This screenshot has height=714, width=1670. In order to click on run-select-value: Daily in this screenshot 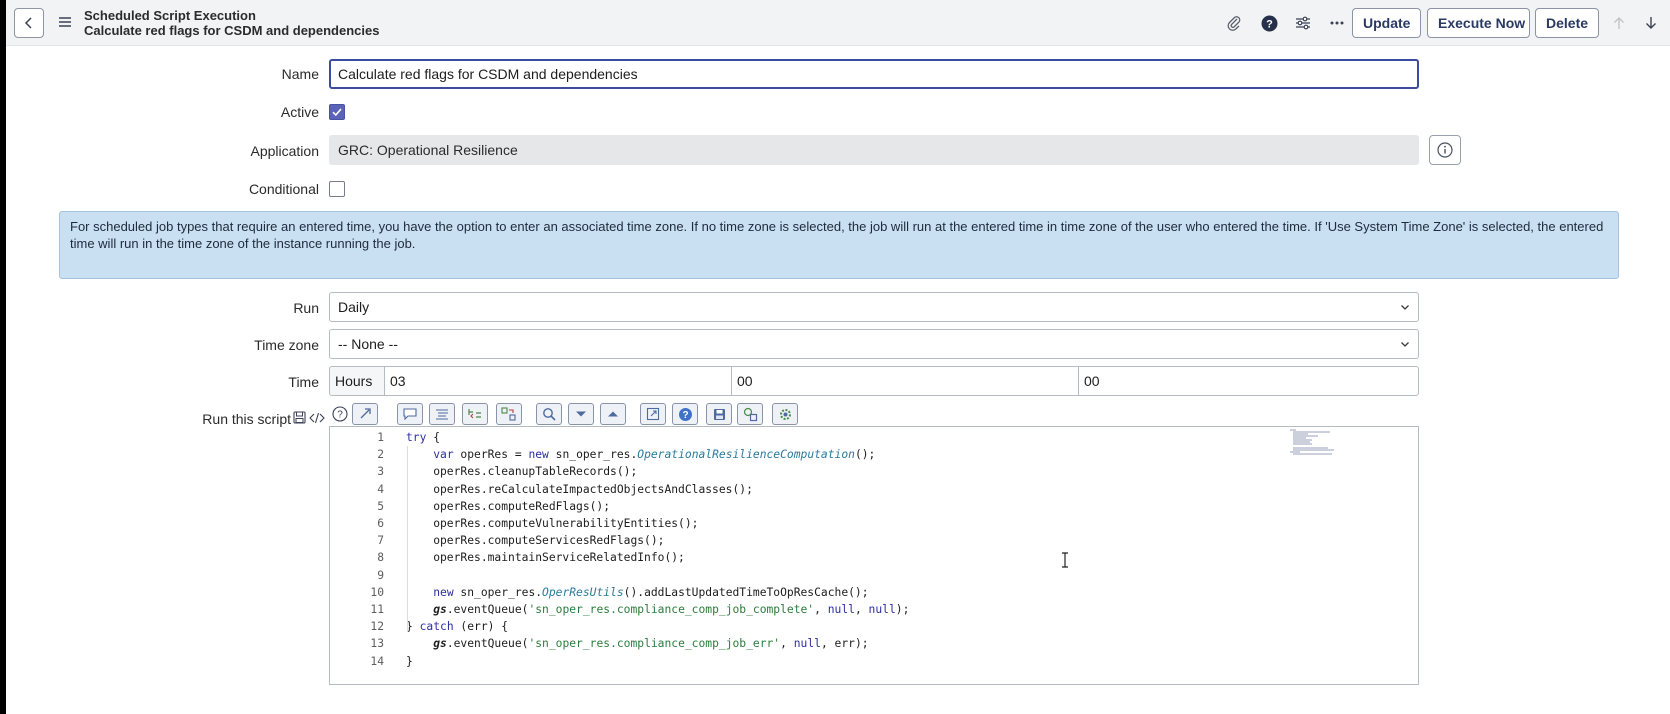, I will do `click(354, 307)`.